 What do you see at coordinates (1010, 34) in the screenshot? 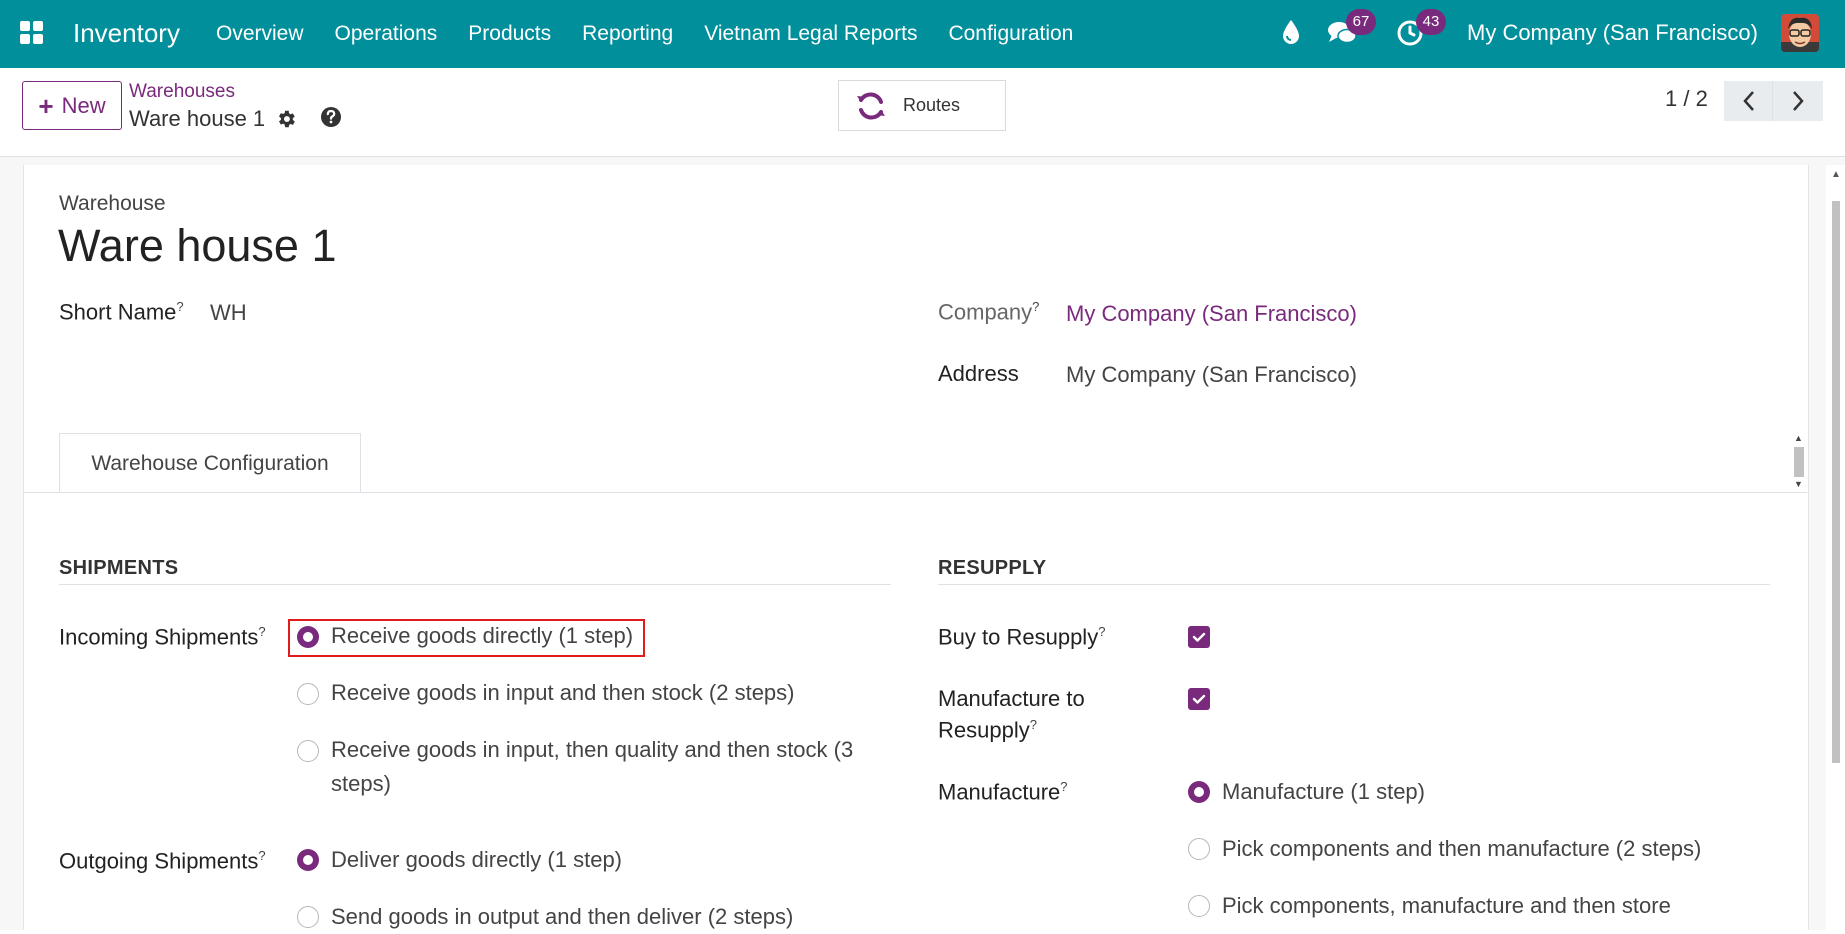
I see `menu-configuration: Configuration` at bounding box center [1010, 34].